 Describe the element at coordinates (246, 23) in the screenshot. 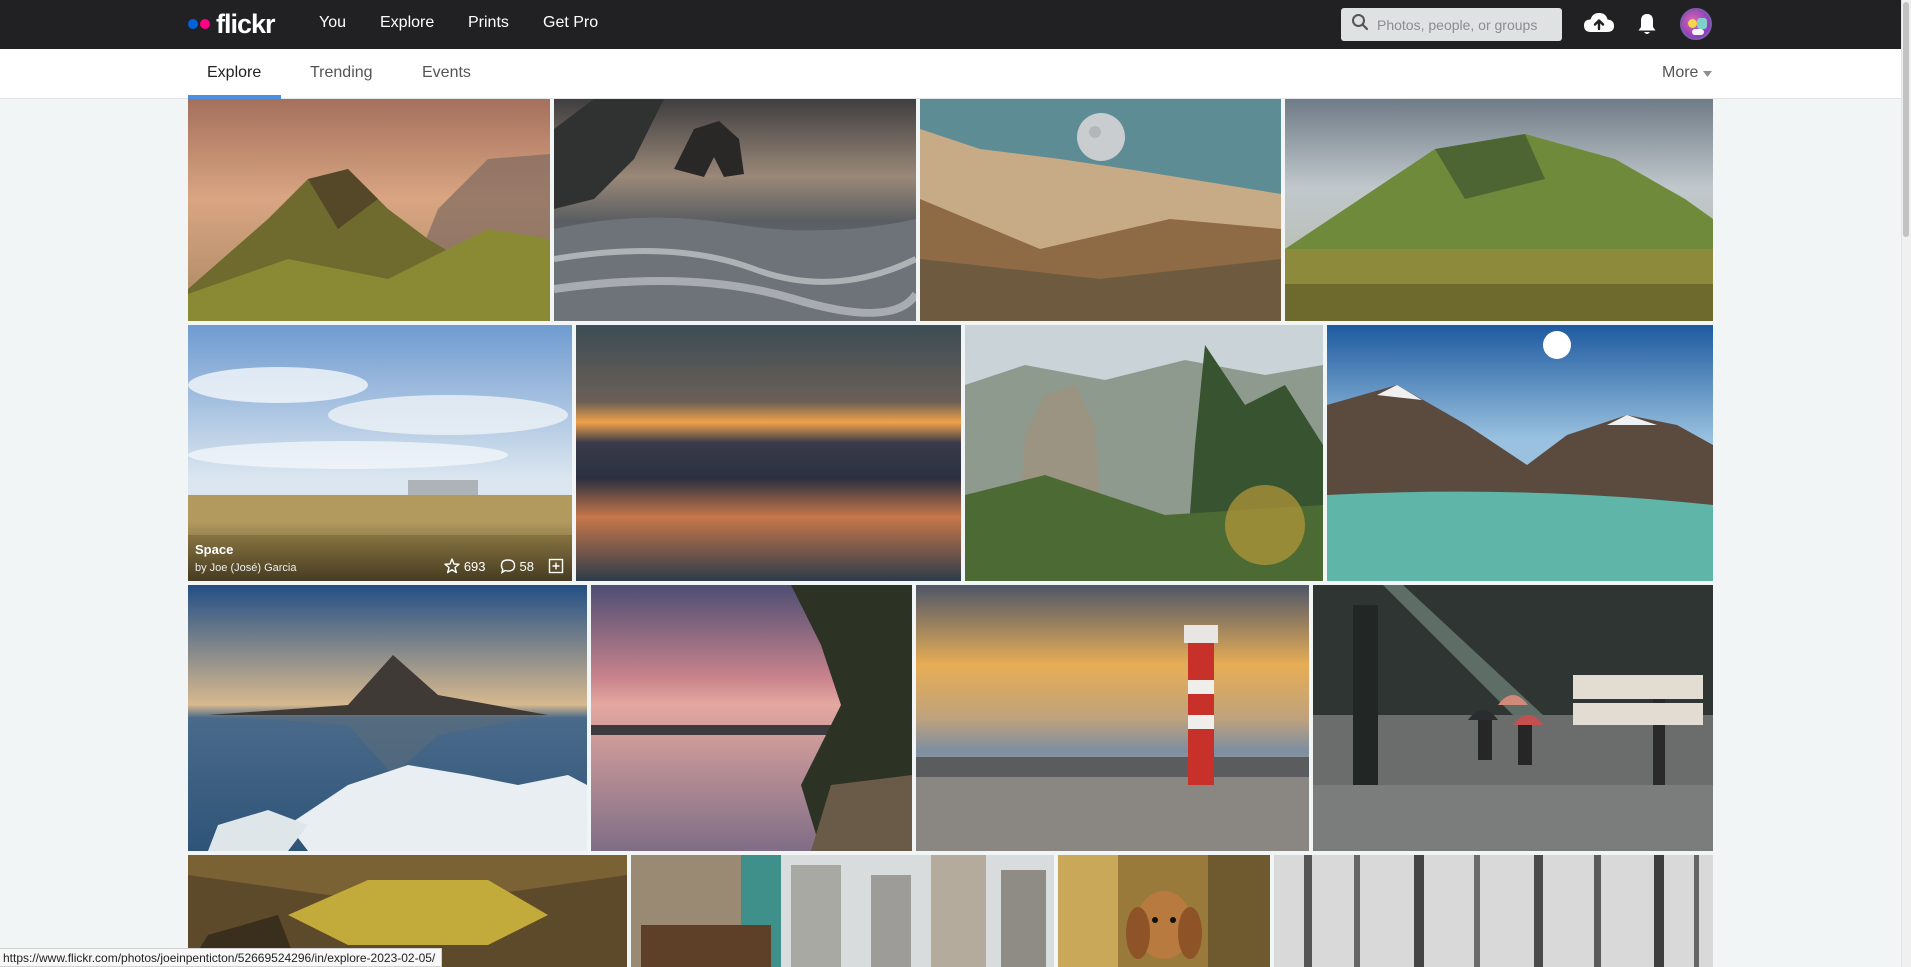

I see `logo-text: flickr` at that location.